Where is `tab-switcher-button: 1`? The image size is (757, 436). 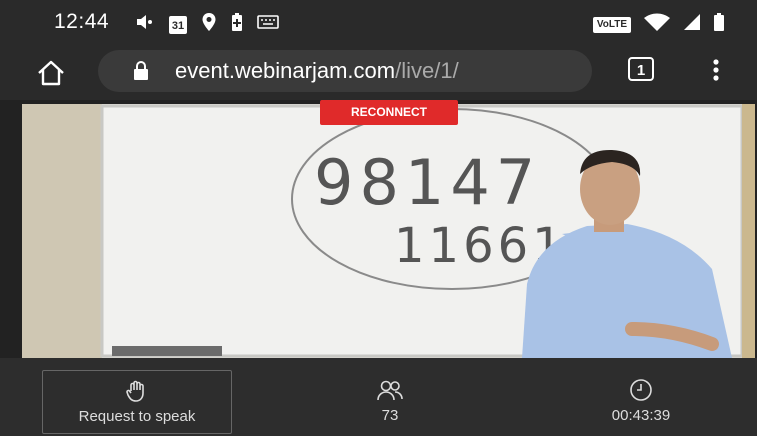 tab-switcher-button: 1 is located at coordinates (641, 69).